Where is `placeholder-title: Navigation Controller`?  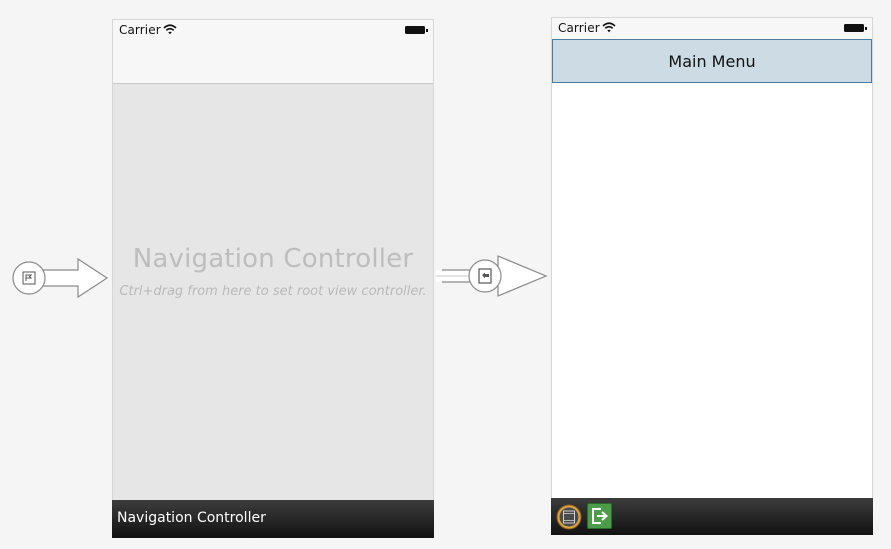 placeholder-title: Navigation Controller is located at coordinates (273, 259).